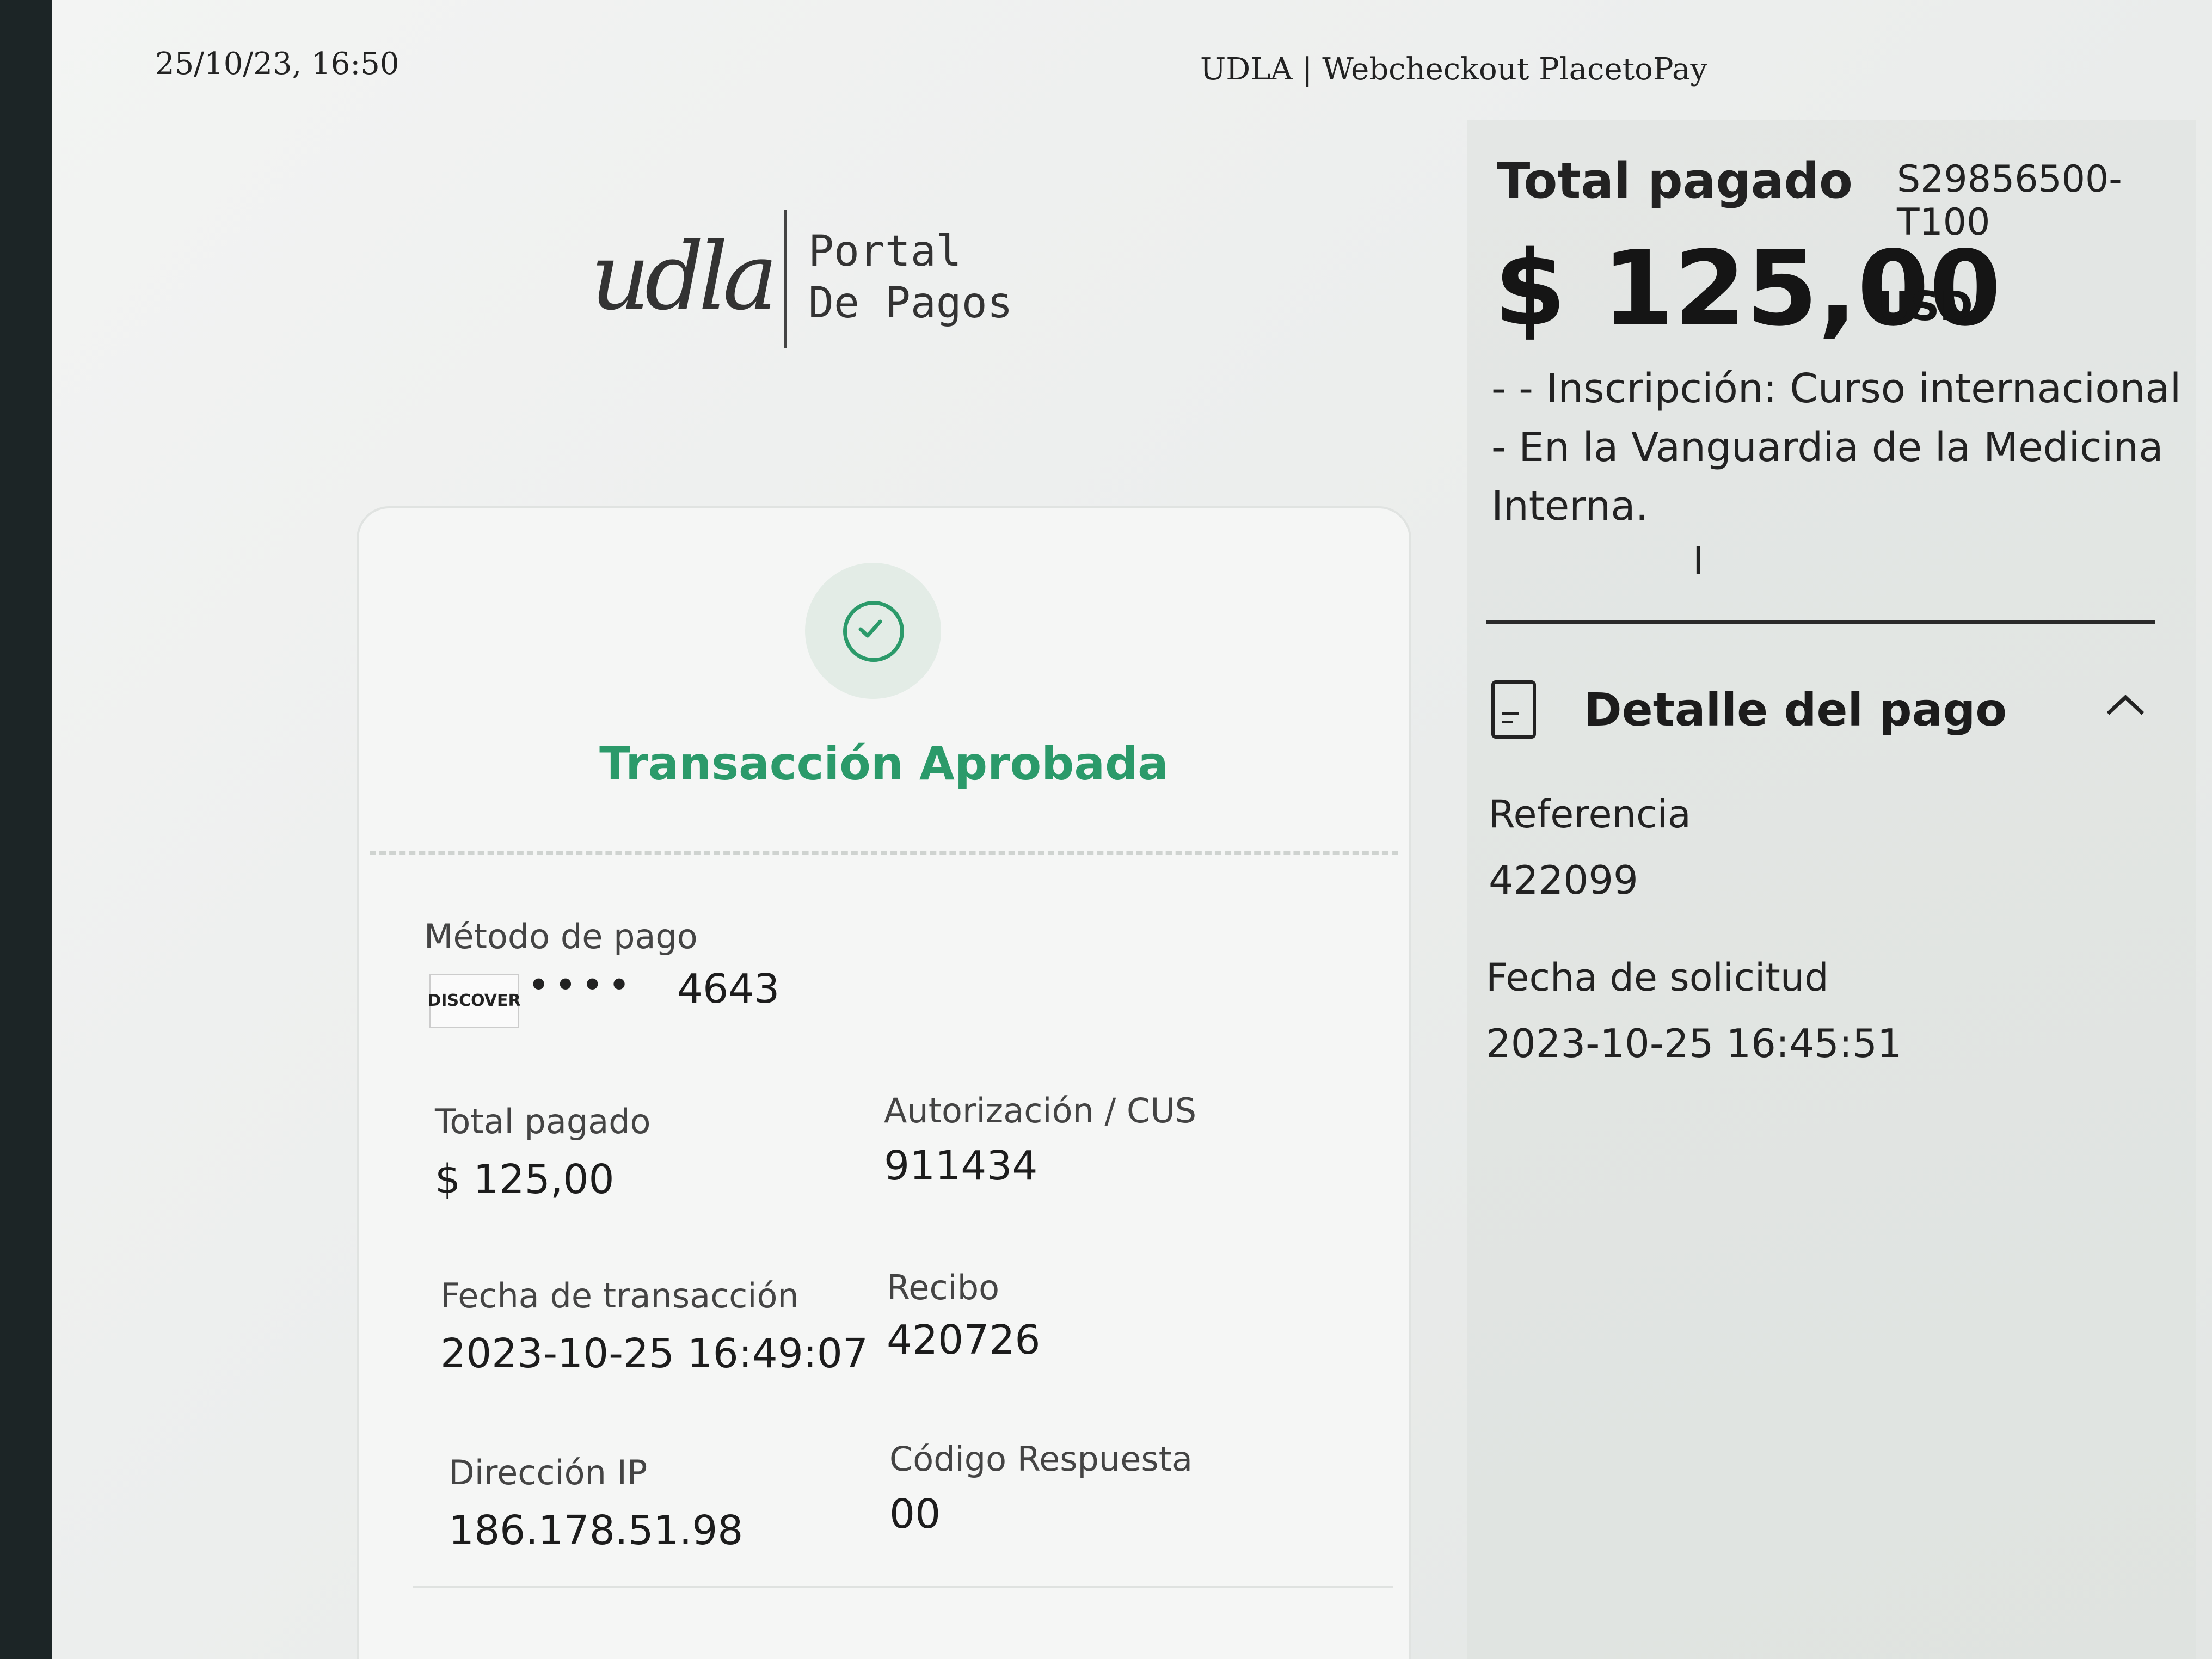 This screenshot has height=1659, width=2212. I want to click on card-bottom-divider, so click(903, 1587).